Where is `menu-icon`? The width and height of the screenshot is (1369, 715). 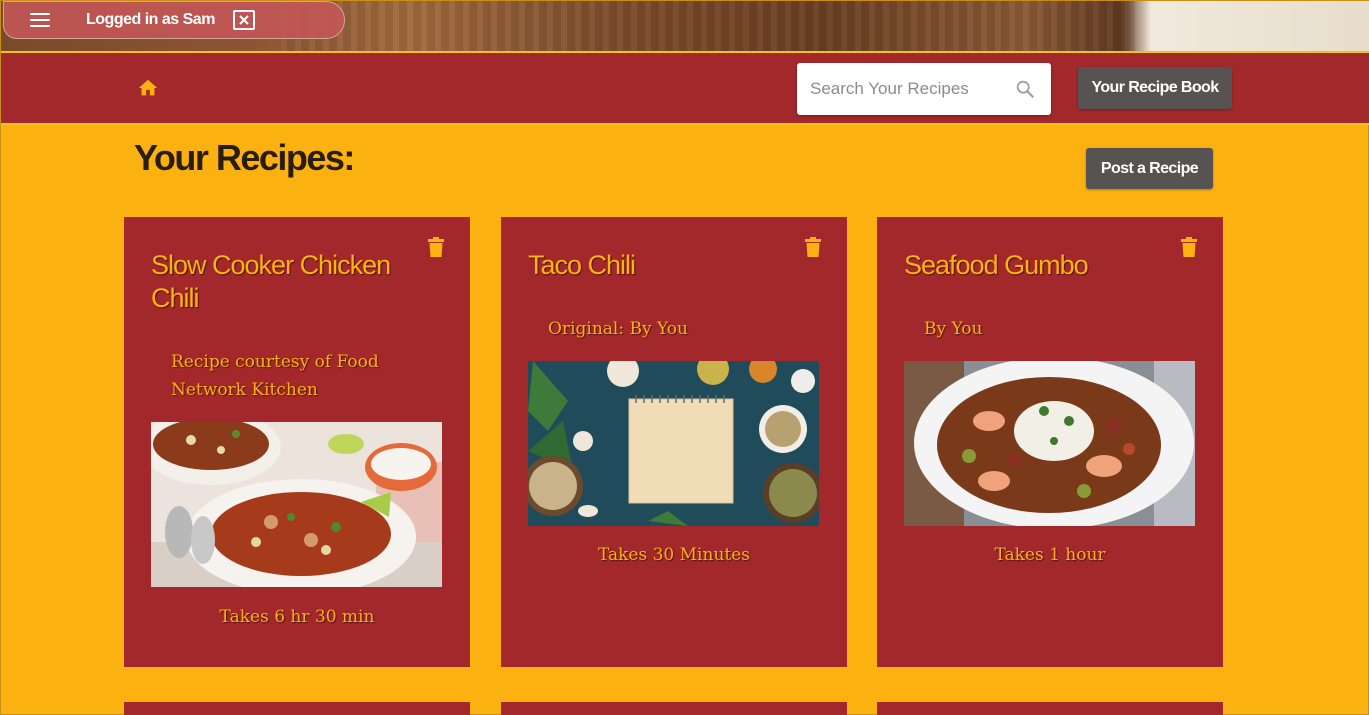
menu-icon is located at coordinates (45, 20).